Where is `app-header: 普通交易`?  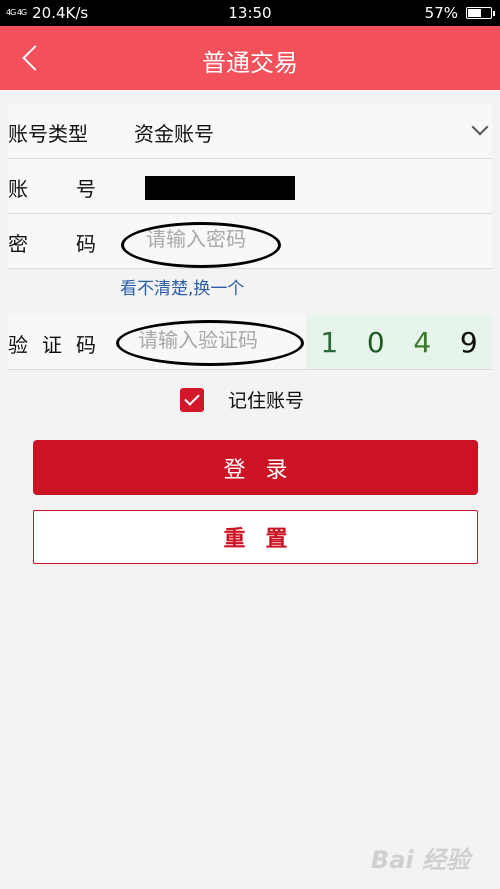 app-header: 普通交易 is located at coordinates (250, 58).